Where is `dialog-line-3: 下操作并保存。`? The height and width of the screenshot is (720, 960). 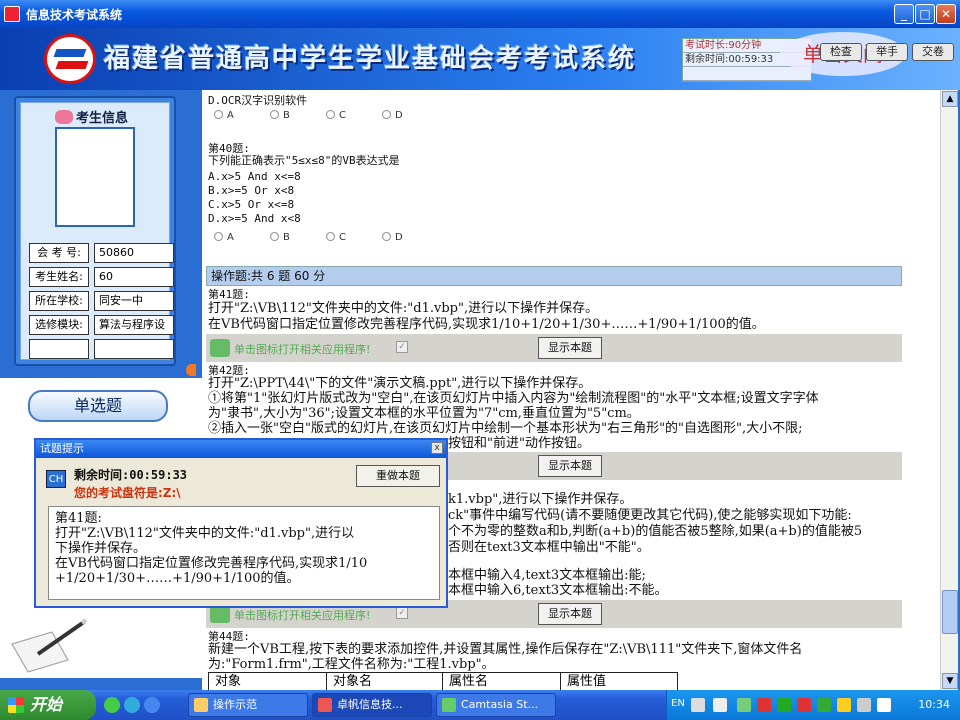 dialog-line-3: 下操作并保存。 is located at coordinates (101, 548).